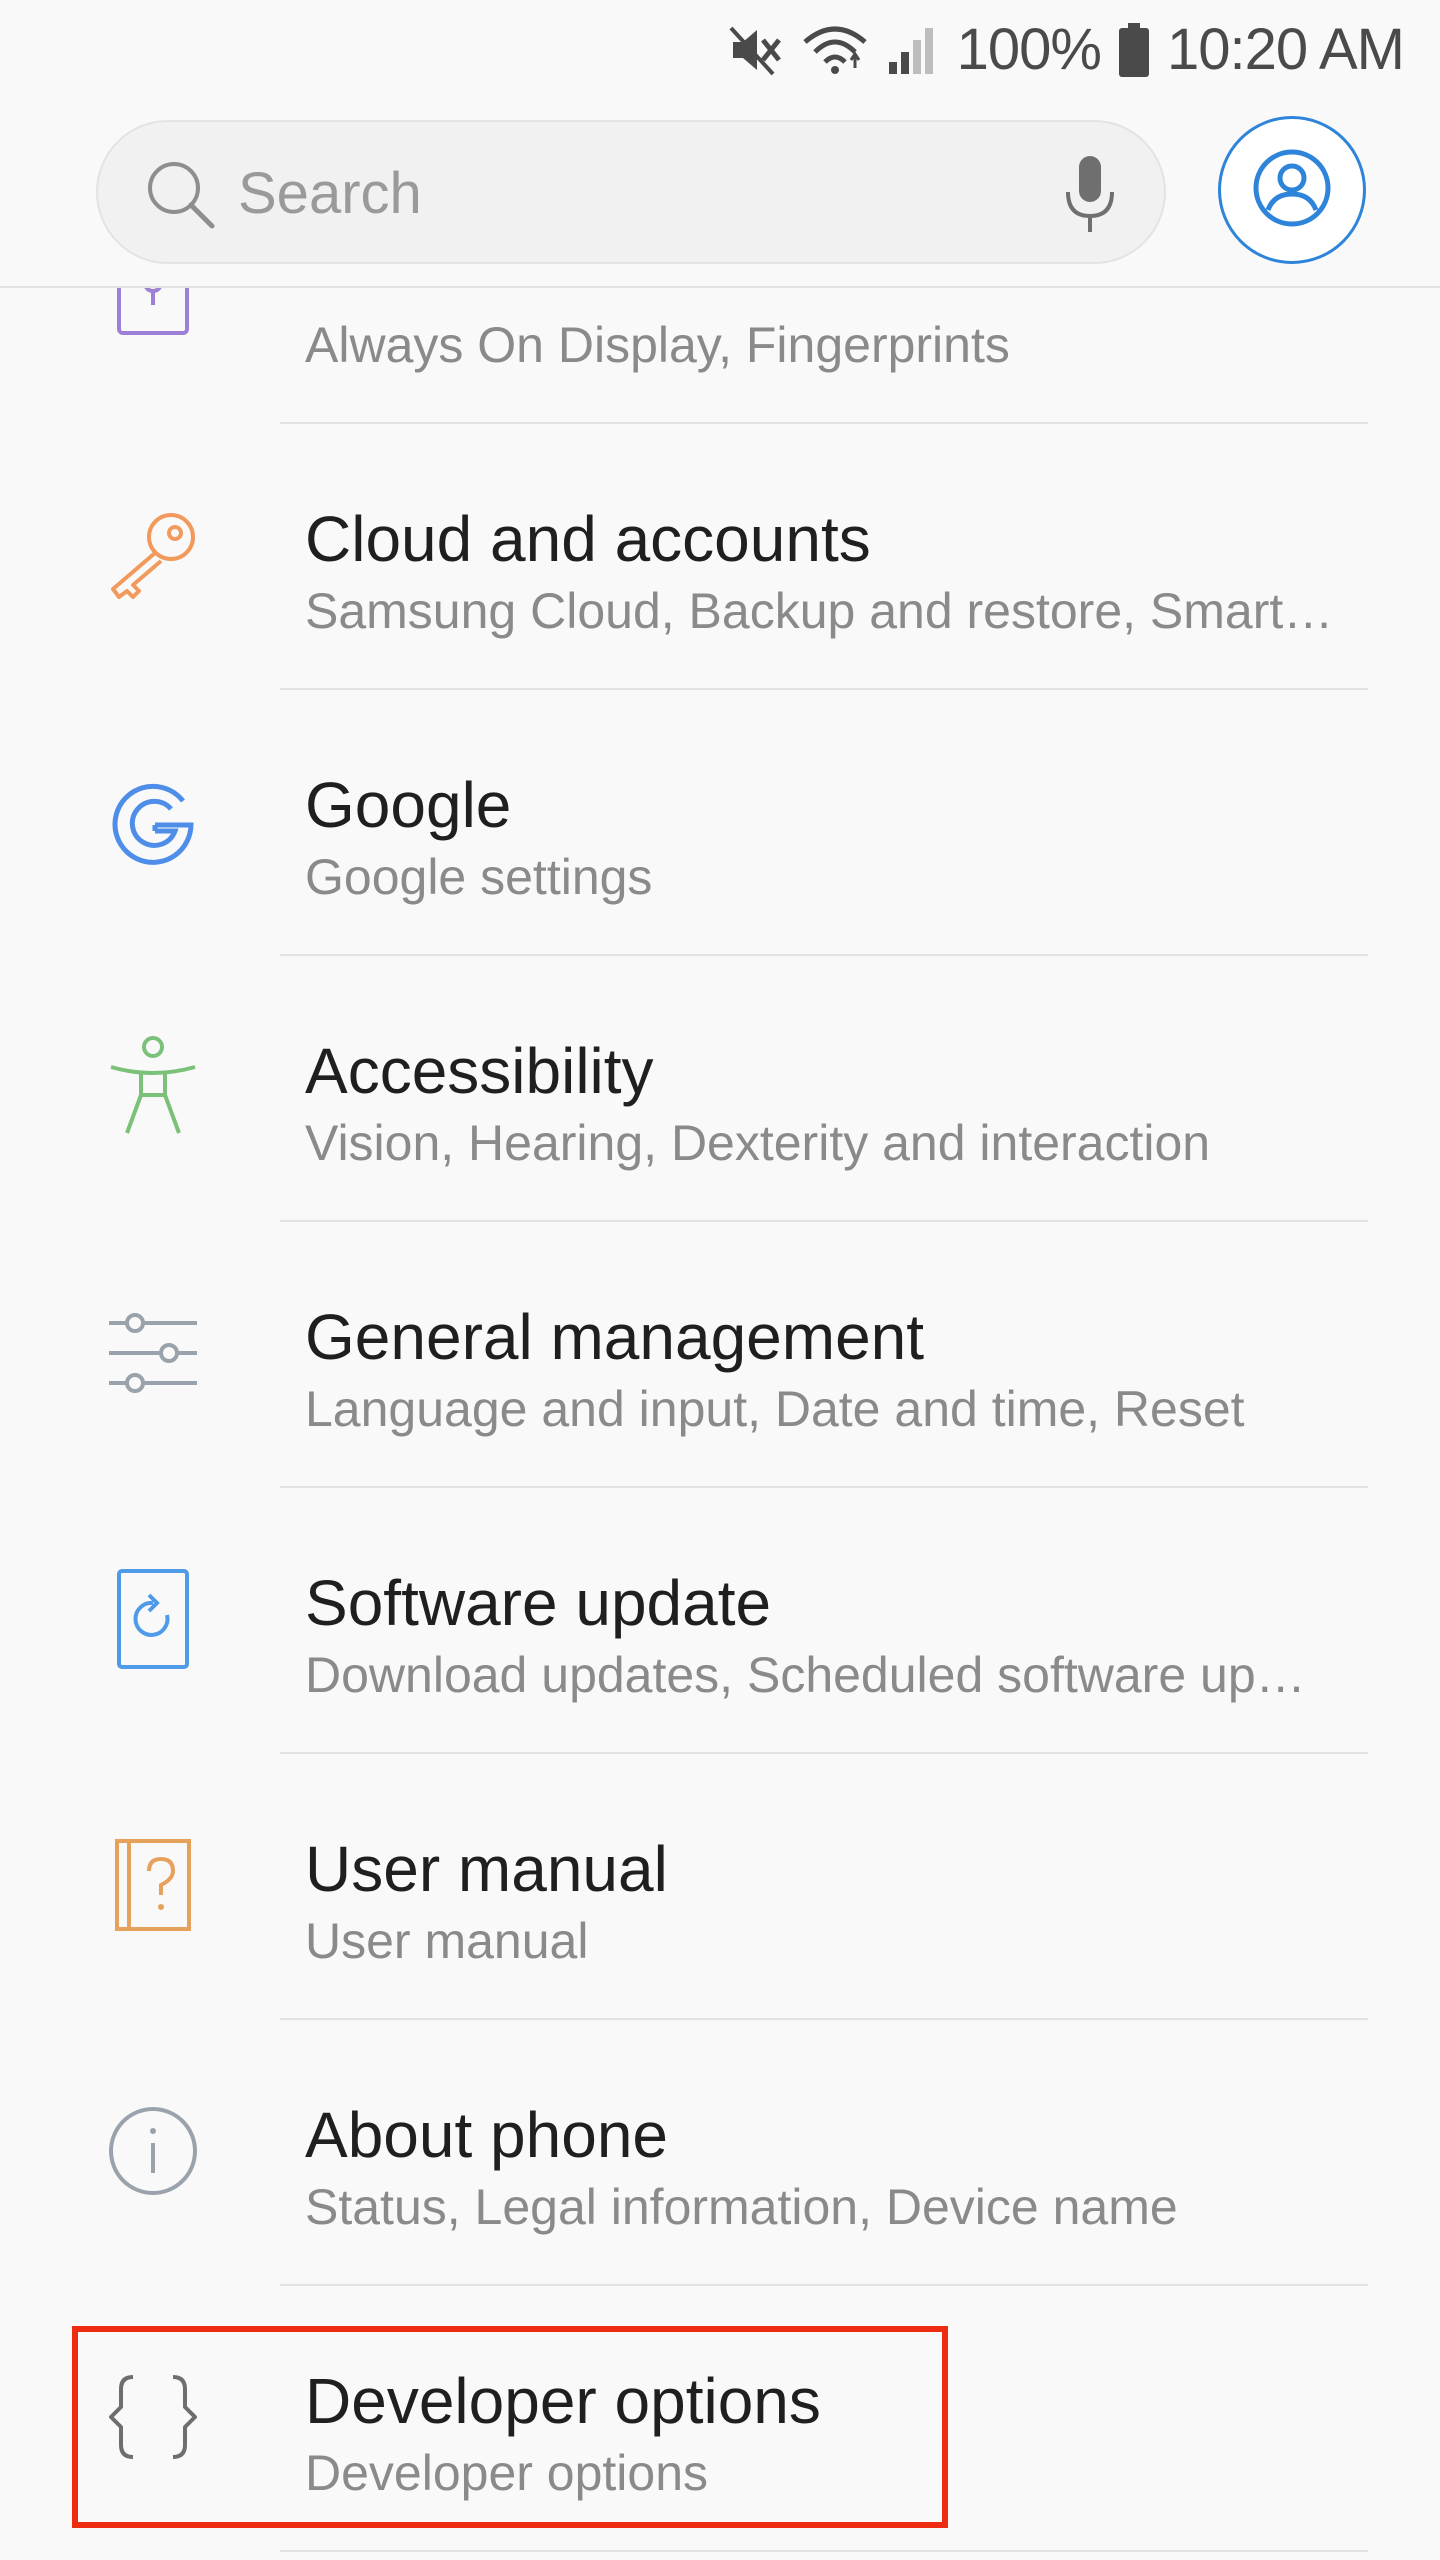 Image resolution: width=1440 pixels, height=2560 pixels. Describe the element at coordinates (447, 1941) in the screenshot. I see `settings-item-subtitle: User manual` at that location.